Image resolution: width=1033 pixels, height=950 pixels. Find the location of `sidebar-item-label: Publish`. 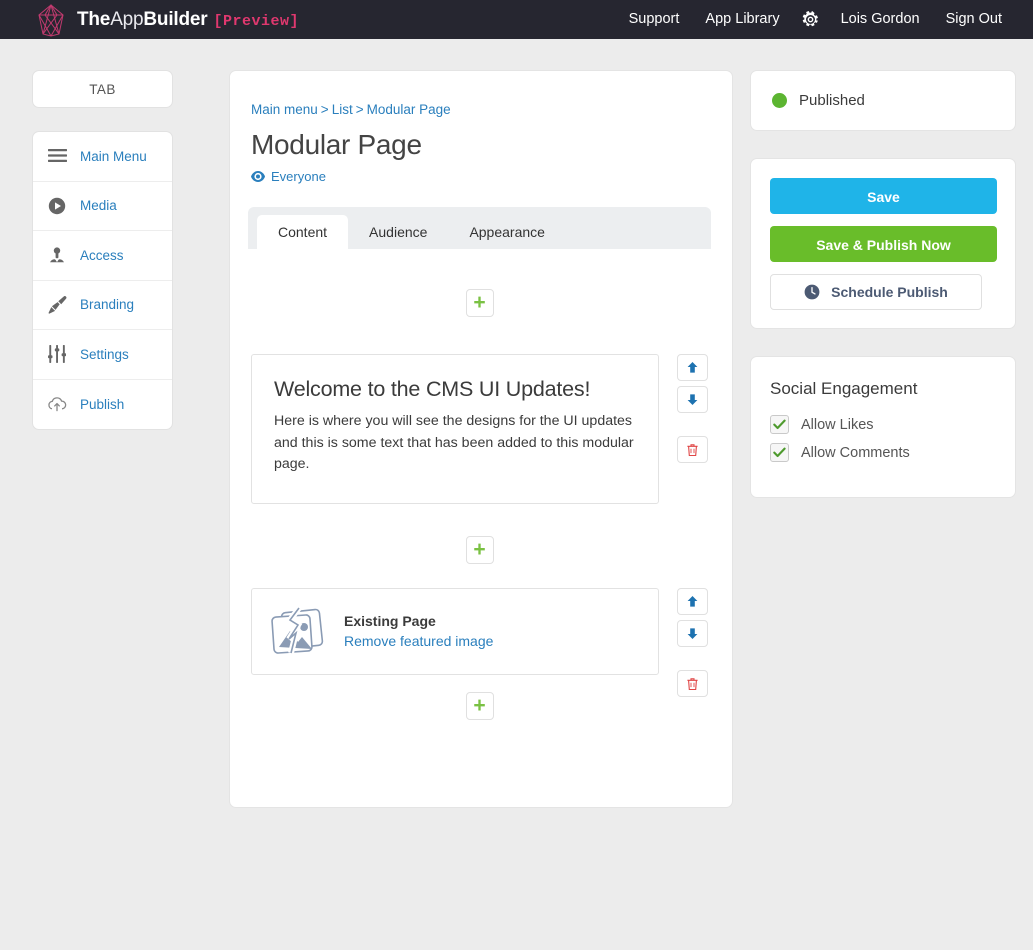

sidebar-item-label: Publish is located at coordinates (102, 404).